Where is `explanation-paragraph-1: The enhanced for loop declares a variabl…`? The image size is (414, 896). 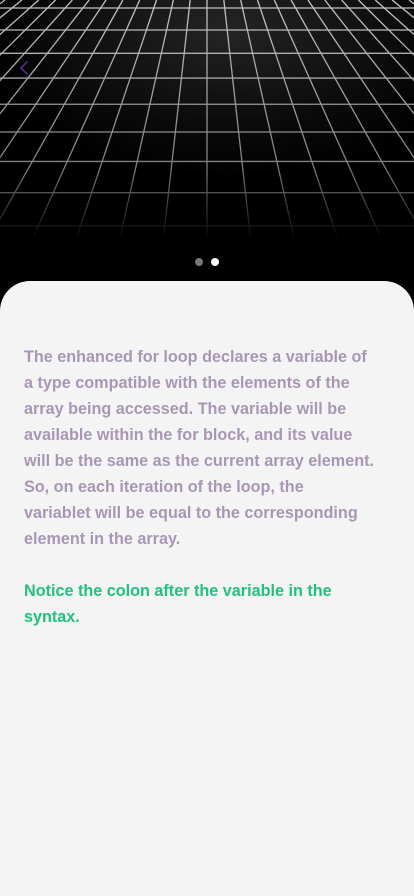 explanation-paragraph-1: The enhanced for loop declares a variabl… is located at coordinates (199, 409).